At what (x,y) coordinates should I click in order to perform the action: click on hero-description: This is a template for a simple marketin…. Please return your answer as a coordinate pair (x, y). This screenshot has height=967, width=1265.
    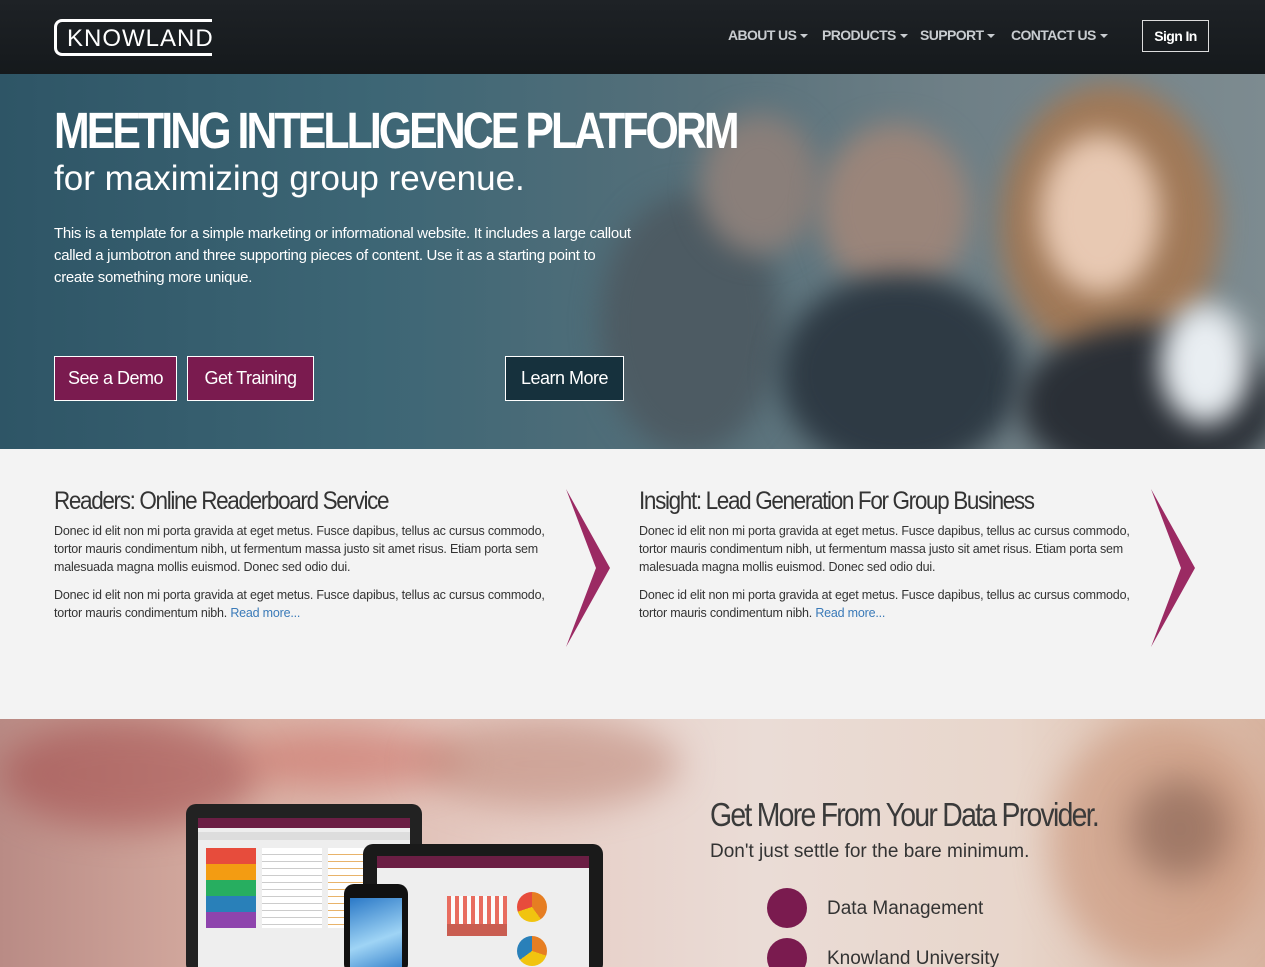
    Looking at the image, I should click on (342, 255).